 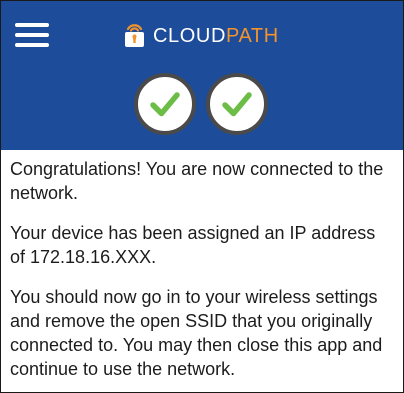 I want to click on brand-name-part1: CLOUD, so click(x=190, y=36).